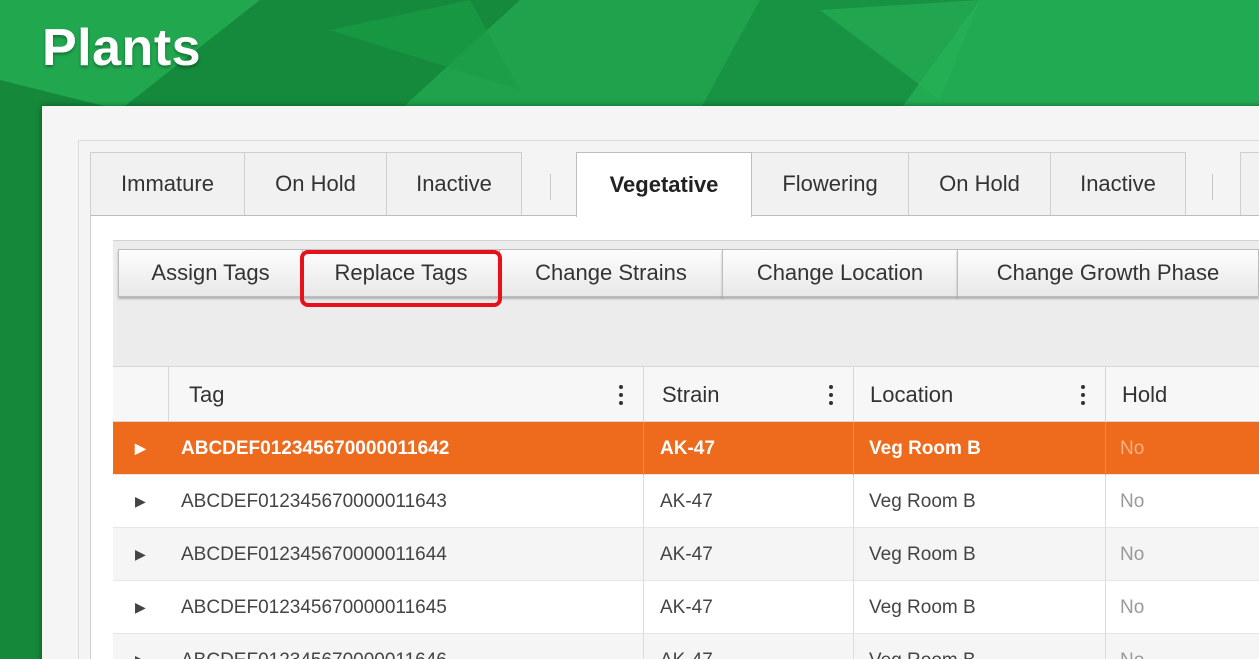 Image resolution: width=1259 pixels, height=659 pixels. Describe the element at coordinates (210, 273) in the screenshot. I see `assign-tags-button: Assign Tags` at that location.